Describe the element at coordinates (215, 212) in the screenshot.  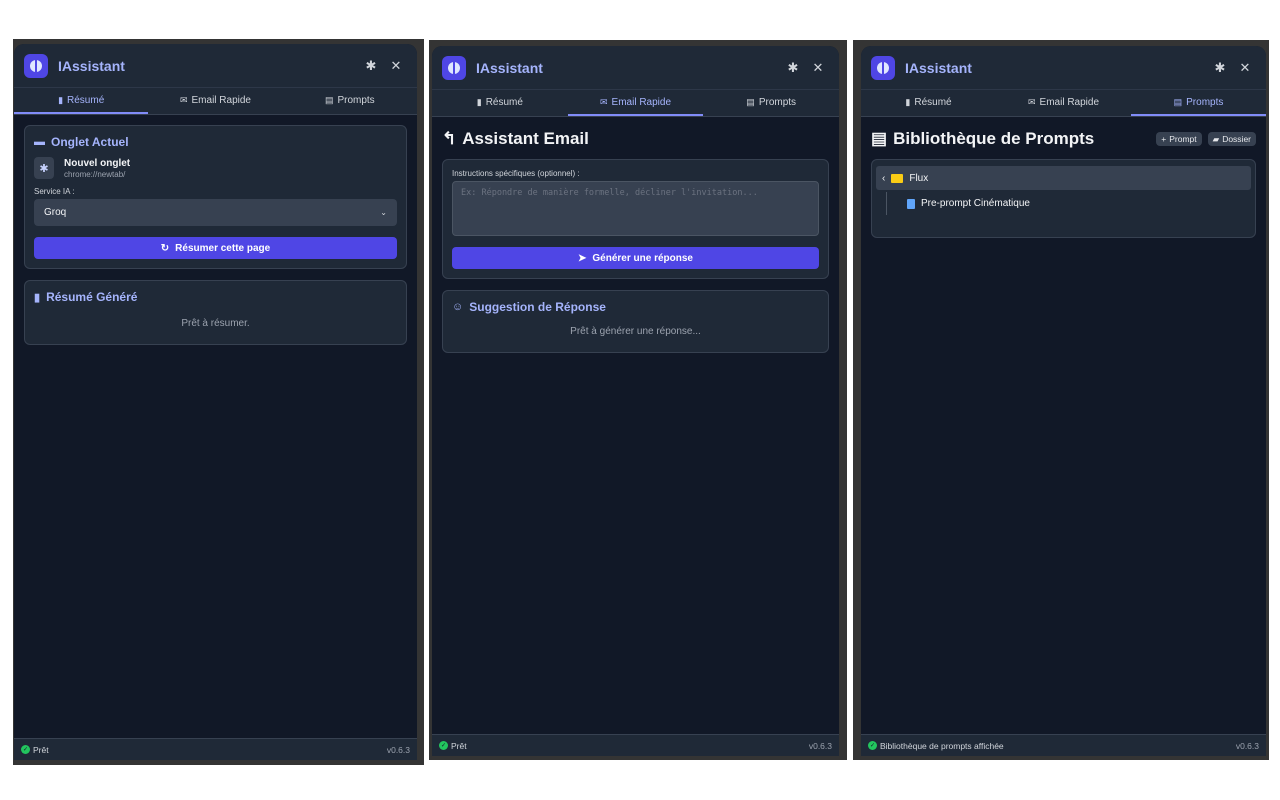
I see `service-select: Groq ⌄` at that location.